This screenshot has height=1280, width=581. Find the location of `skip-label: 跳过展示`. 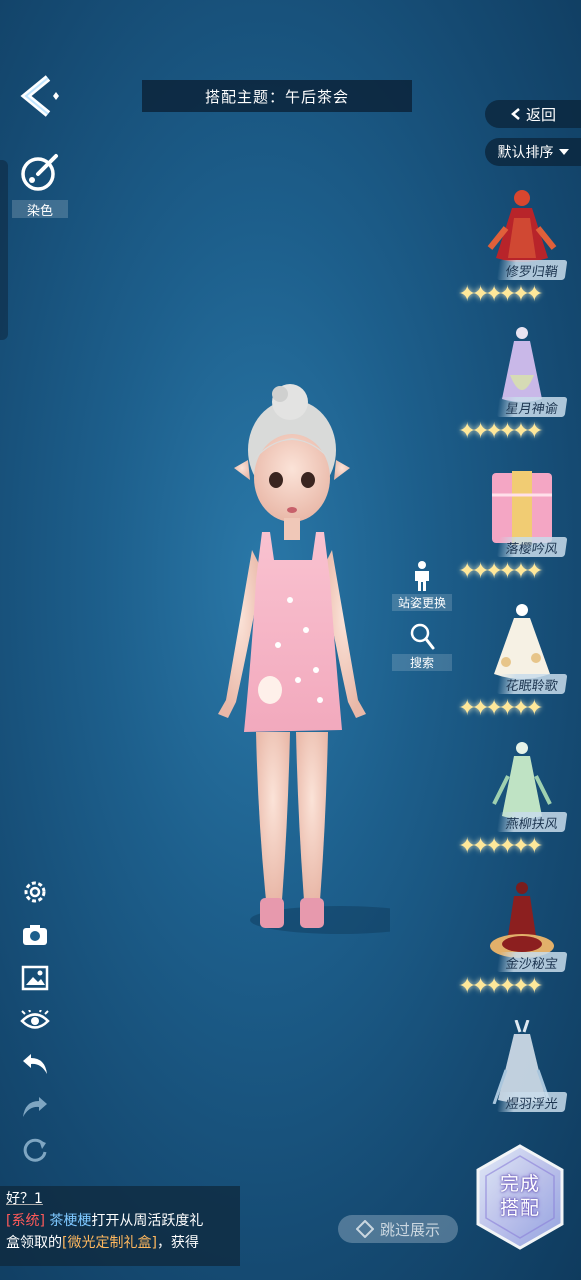

skip-label: 跳过展示 is located at coordinates (409, 1229).